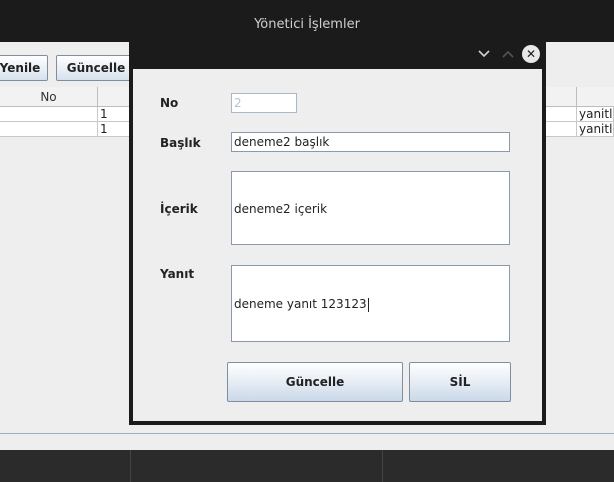 Image resolution: width=614 pixels, height=482 pixels. I want to click on subject-field: deneme2 başlık, so click(370, 142).